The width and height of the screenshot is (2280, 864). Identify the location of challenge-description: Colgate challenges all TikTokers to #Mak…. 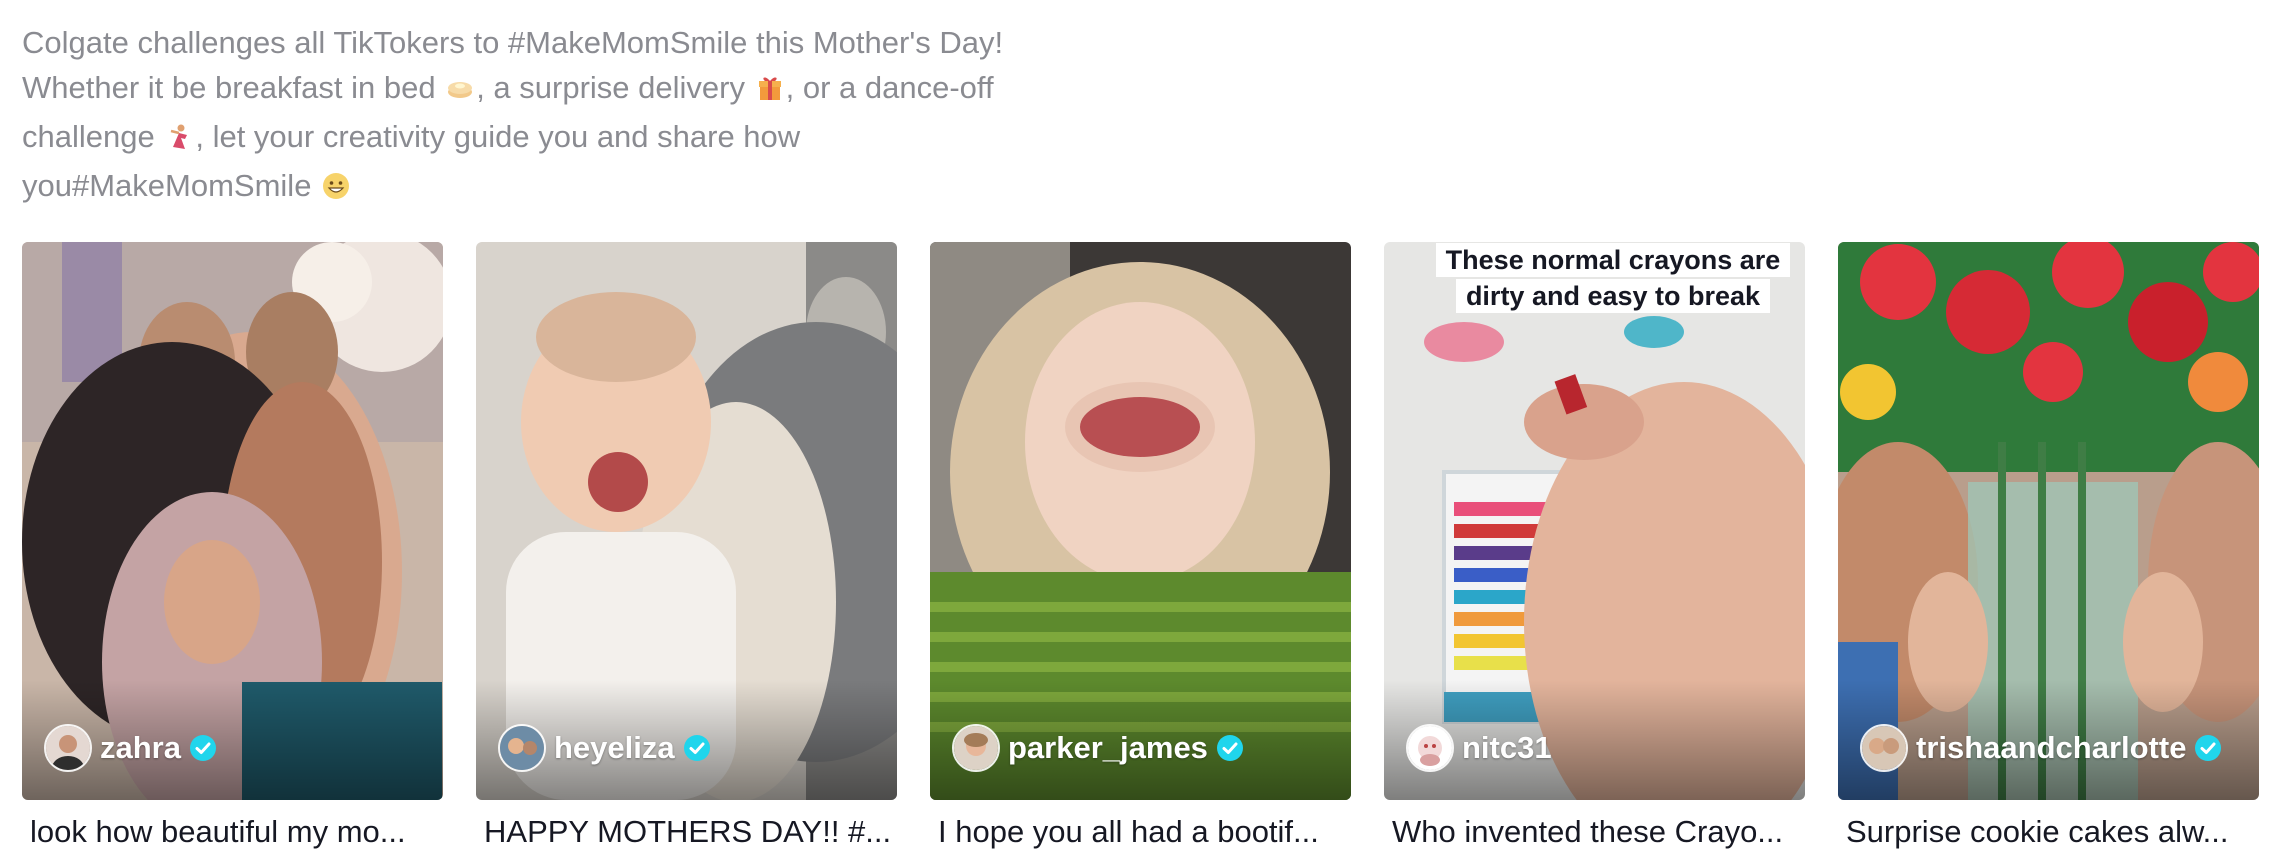
(552, 116).